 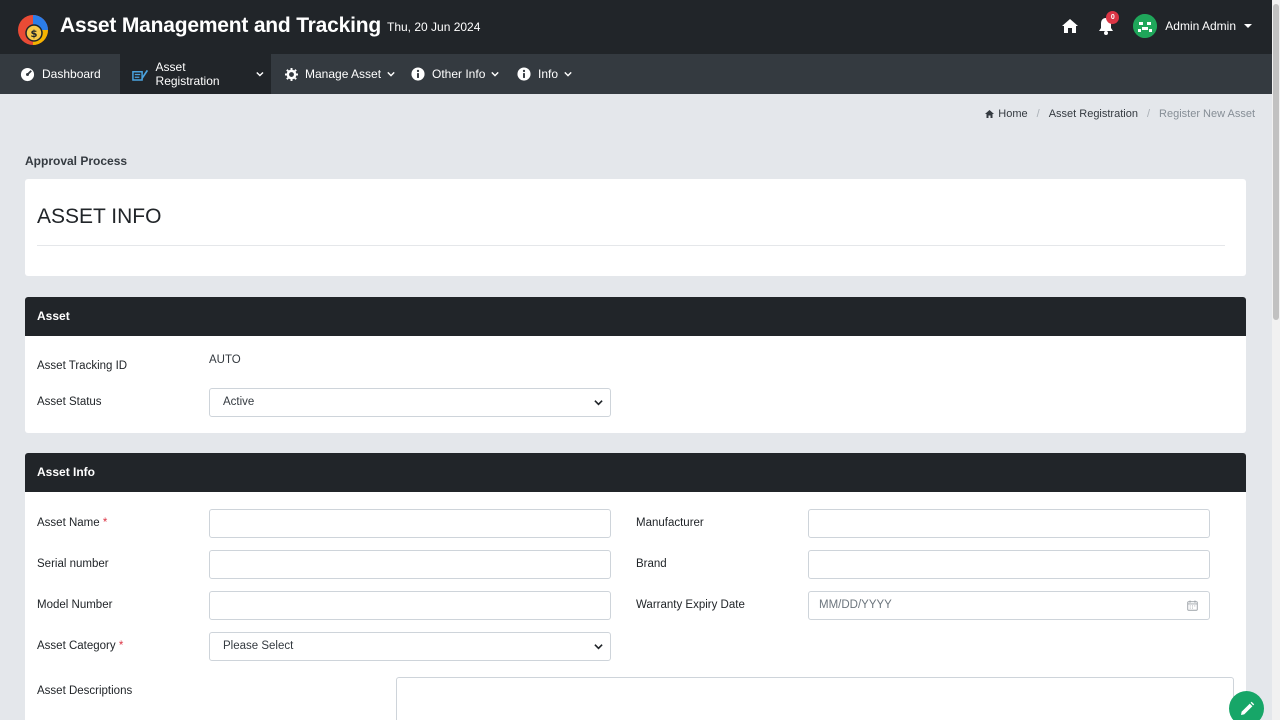 I want to click on header-date: Thu, 20 Jun 2024, so click(x=434, y=27).